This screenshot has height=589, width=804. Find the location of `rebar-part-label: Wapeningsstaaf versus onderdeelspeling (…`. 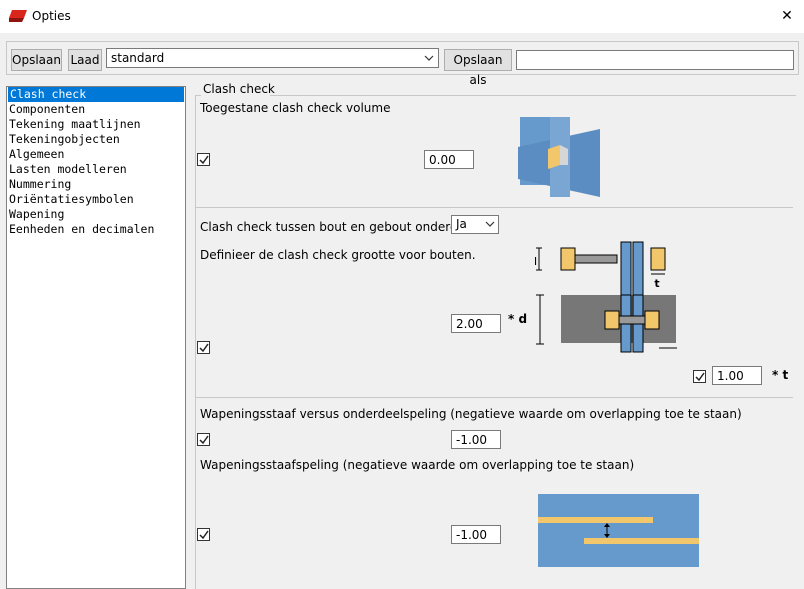

rebar-part-label: Wapeningsstaaf versus onderdeelspeling (… is located at coordinates (471, 414).